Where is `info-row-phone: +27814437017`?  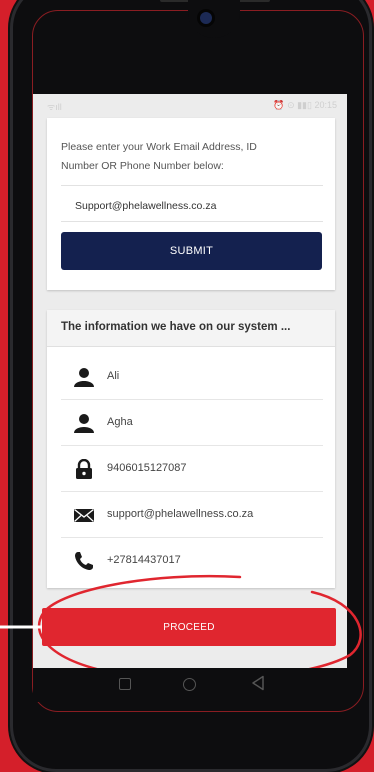
info-row-phone: +27814437017 is located at coordinates (192, 561).